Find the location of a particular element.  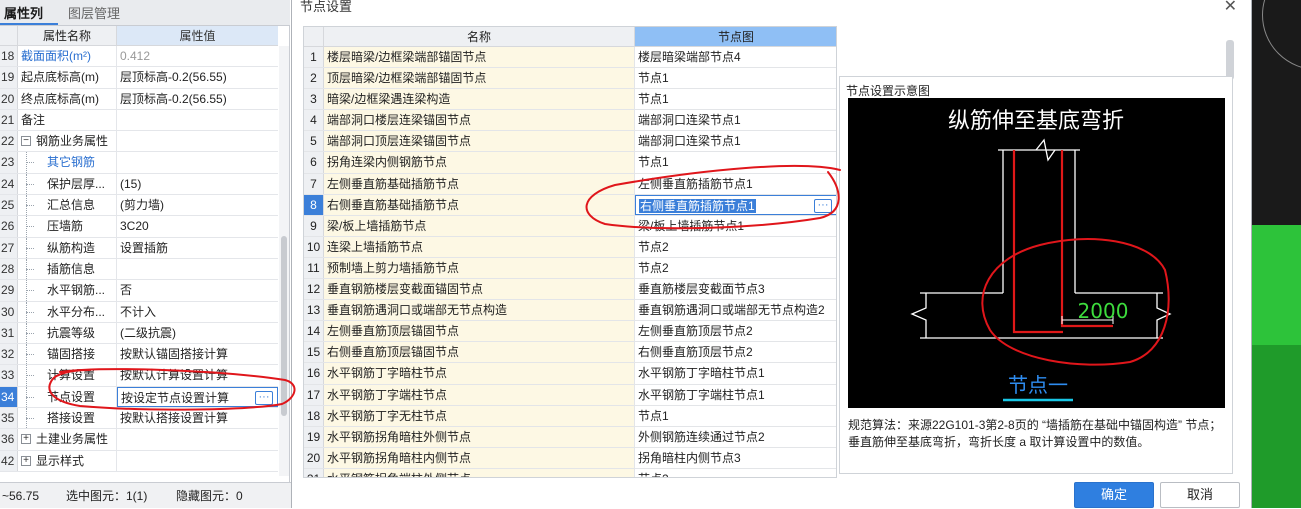

property-row: 21 备注 is located at coordinates (139, 120).